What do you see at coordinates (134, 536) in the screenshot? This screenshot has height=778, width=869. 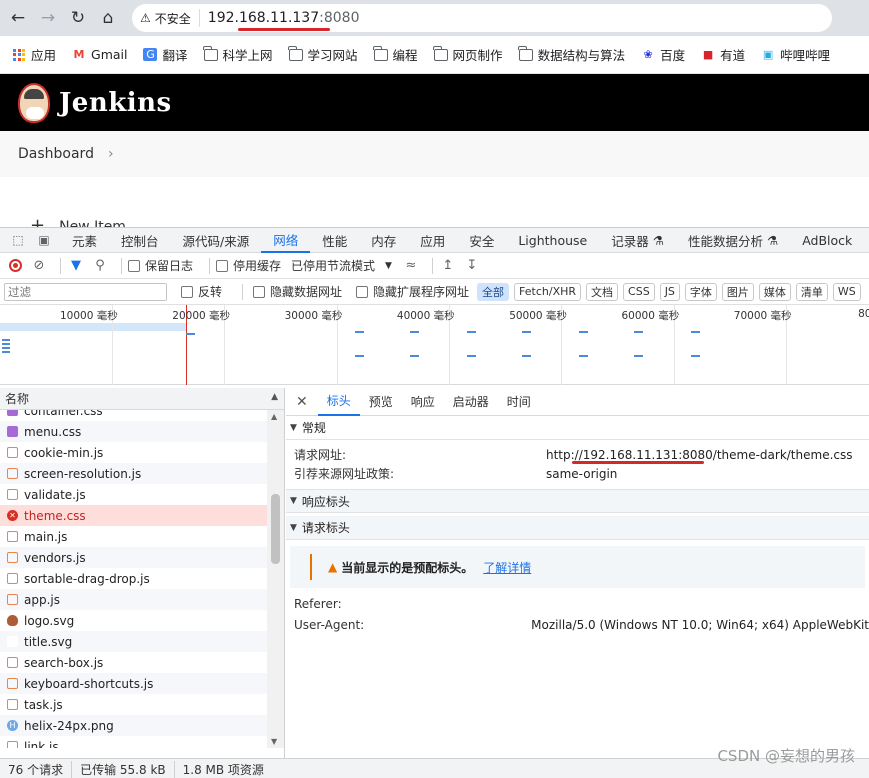 I see `request-row: main.js` at bounding box center [134, 536].